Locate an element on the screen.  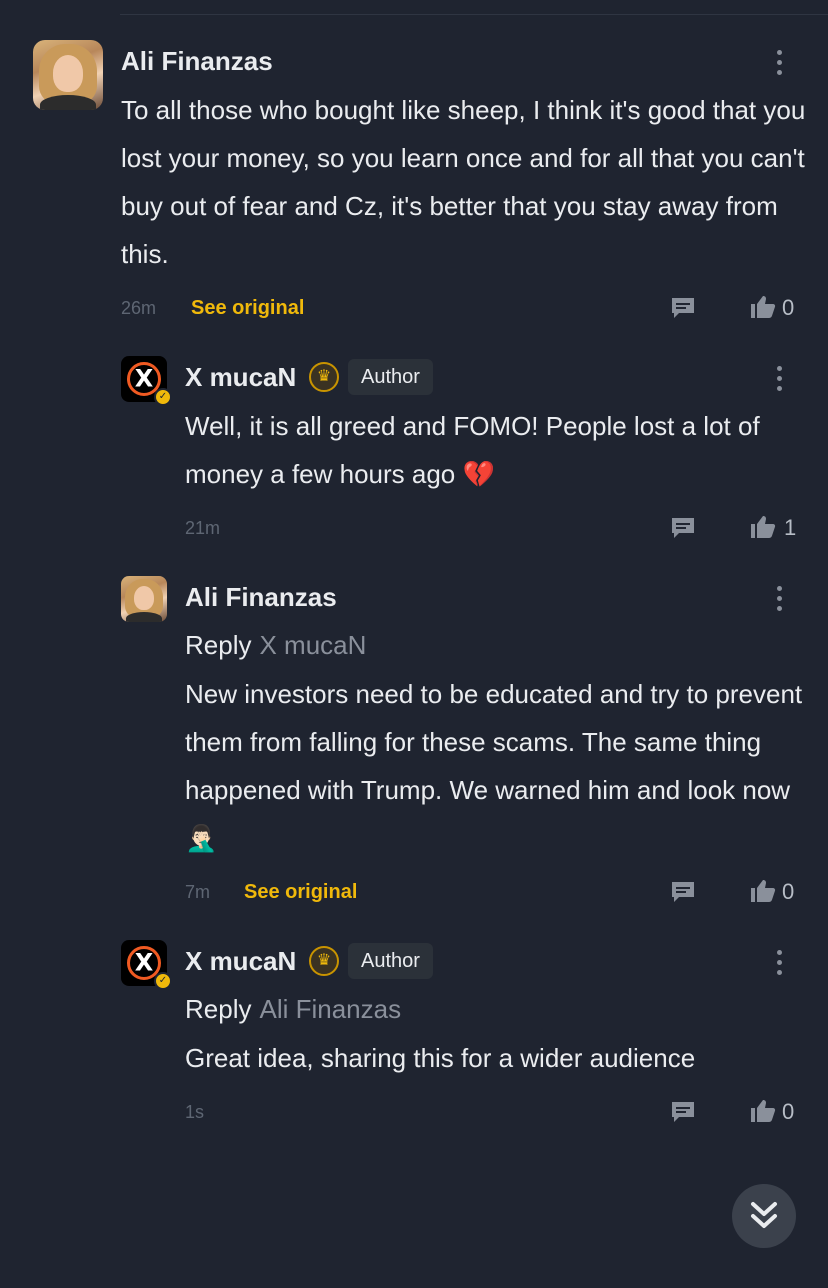
comment-time: 1s is located at coordinates (195, 1112).